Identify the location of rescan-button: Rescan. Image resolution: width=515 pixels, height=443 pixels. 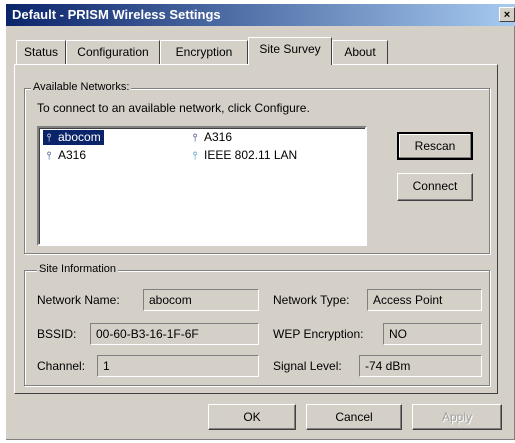
(435, 146).